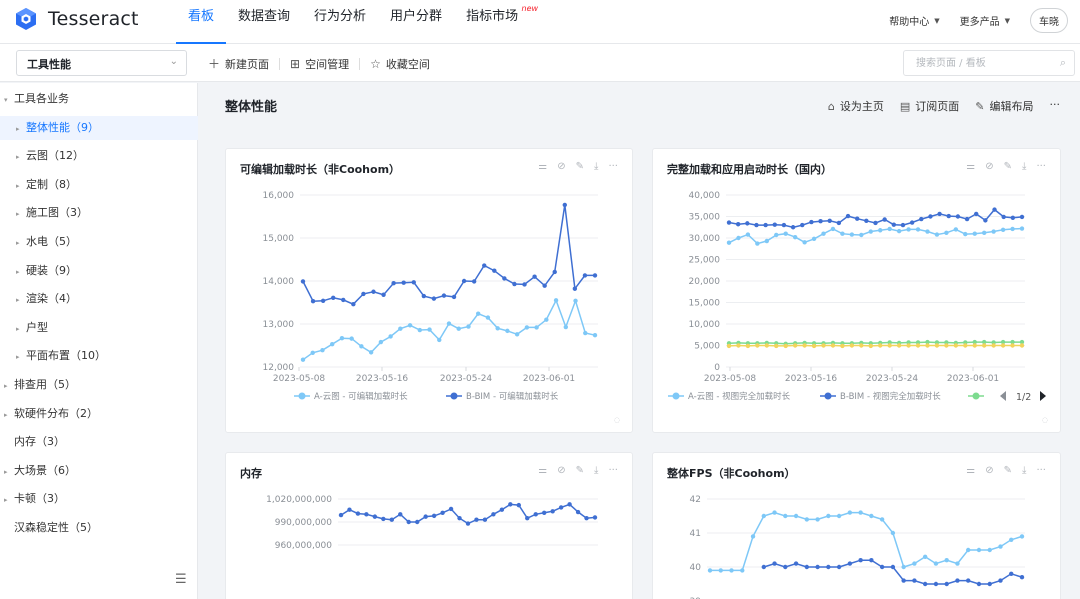 The width and height of the screenshot is (1080, 599). What do you see at coordinates (264, 22) in the screenshot?
I see `nav-tab-data-query: 数据查询` at bounding box center [264, 22].